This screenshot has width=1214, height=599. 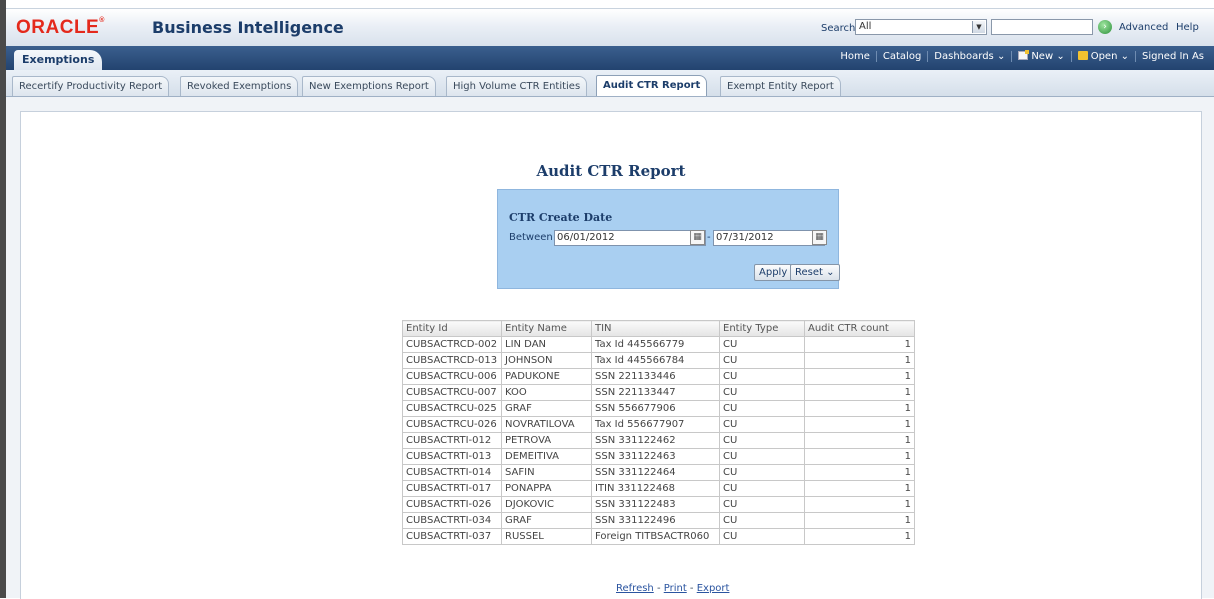 I want to click on table-cell: Tax Id 445566784, so click(x=655, y=360).